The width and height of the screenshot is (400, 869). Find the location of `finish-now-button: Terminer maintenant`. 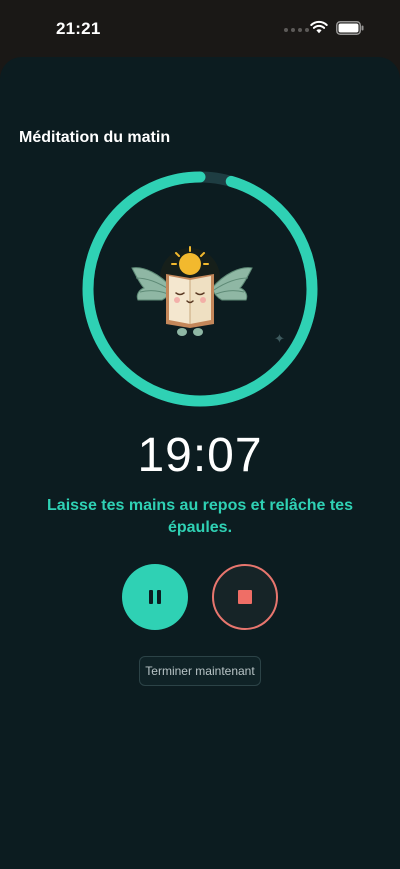

finish-now-button: Terminer maintenant is located at coordinates (200, 671).